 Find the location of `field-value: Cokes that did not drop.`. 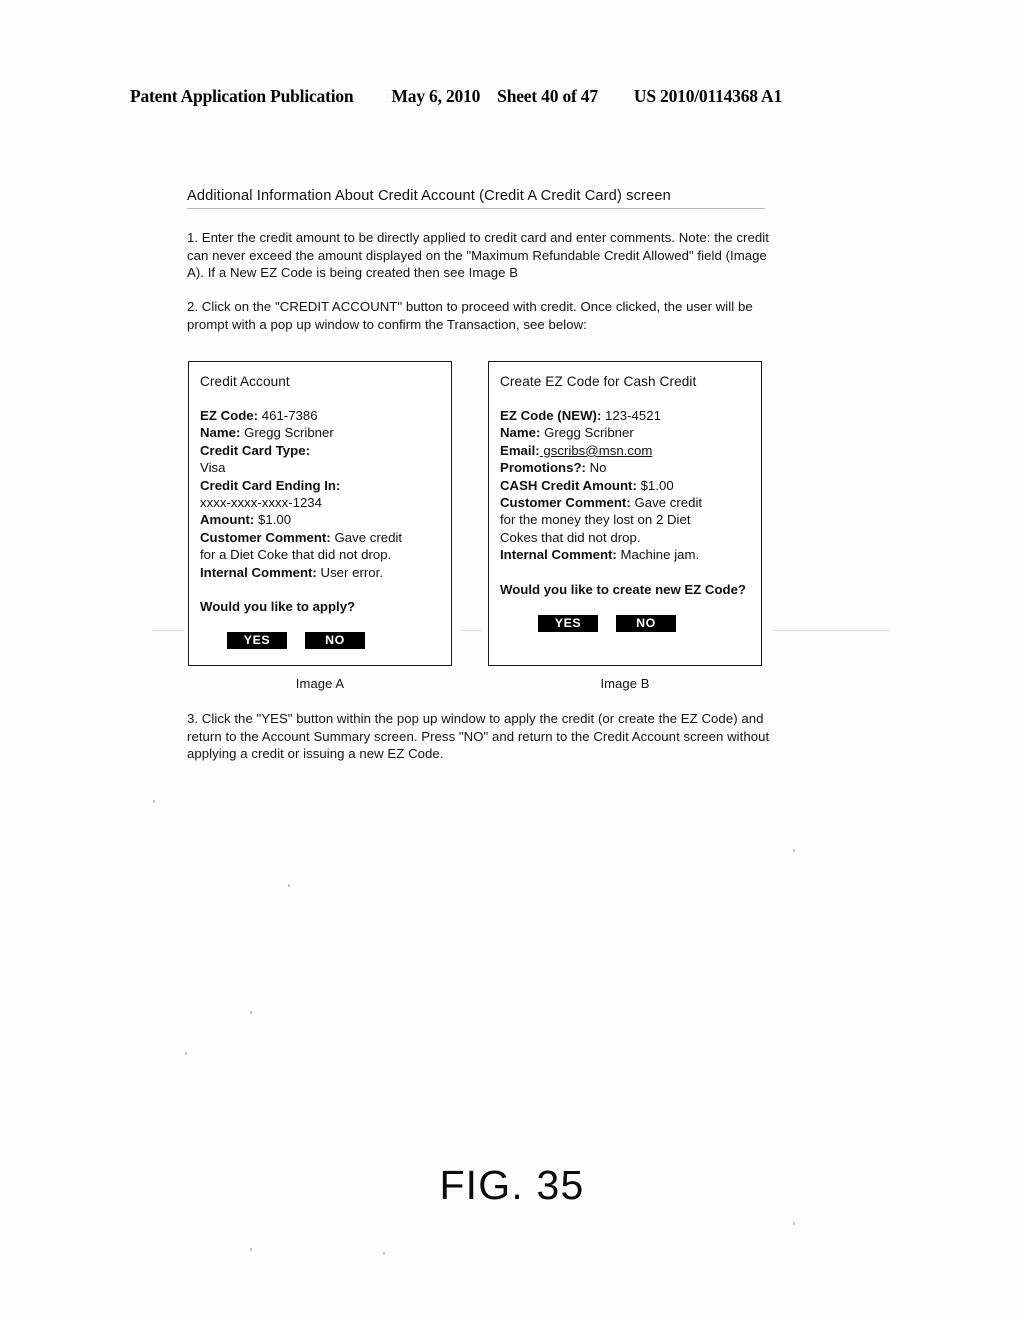

field-value: Cokes that did not drop. is located at coordinates (570, 537).